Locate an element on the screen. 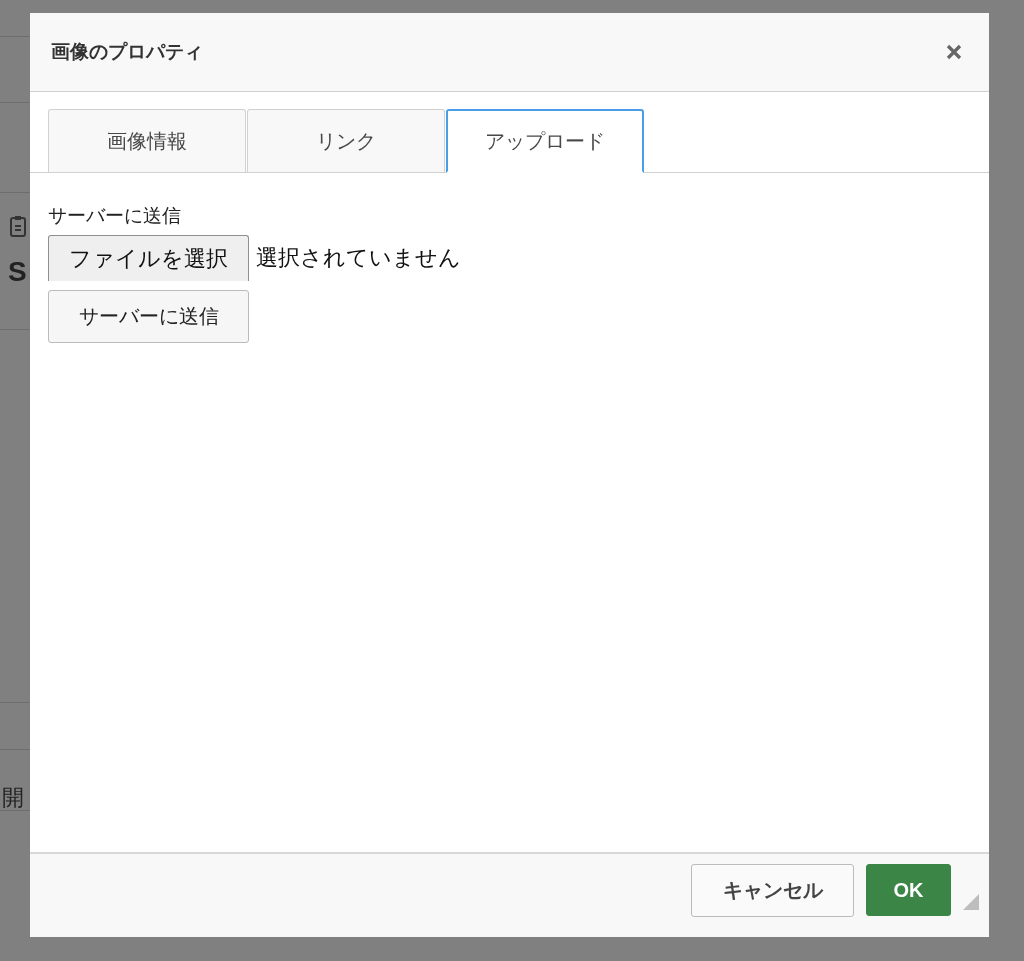 Image resolution: width=1024 pixels, height=961 pixels. resize-handle-icon is located at coordinates (971, 902).